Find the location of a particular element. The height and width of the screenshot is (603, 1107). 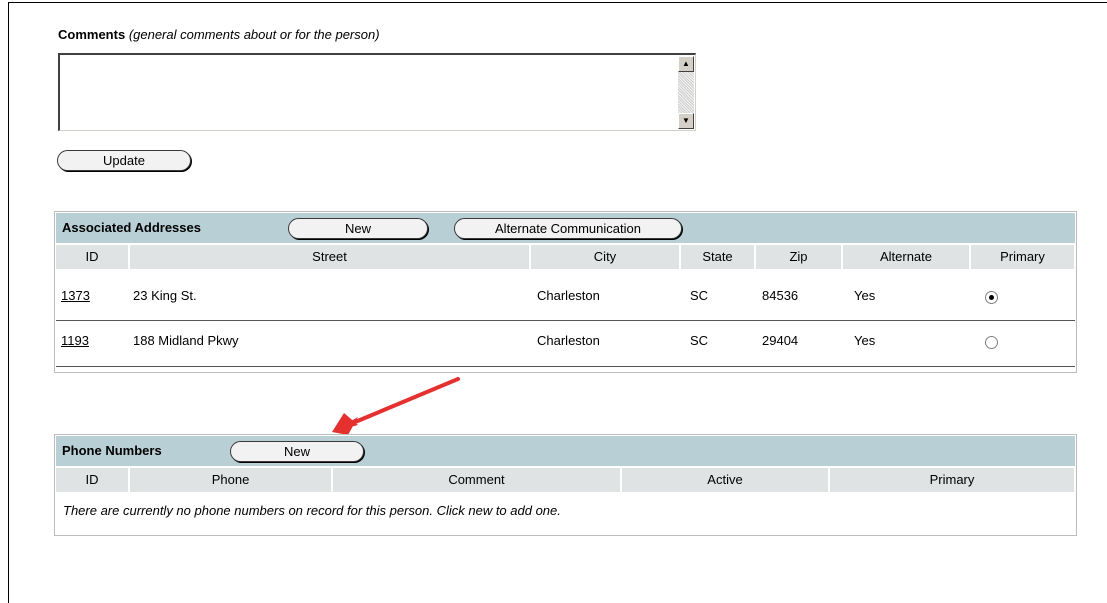

col-header-street: Street is located at coordinates (330, 257).